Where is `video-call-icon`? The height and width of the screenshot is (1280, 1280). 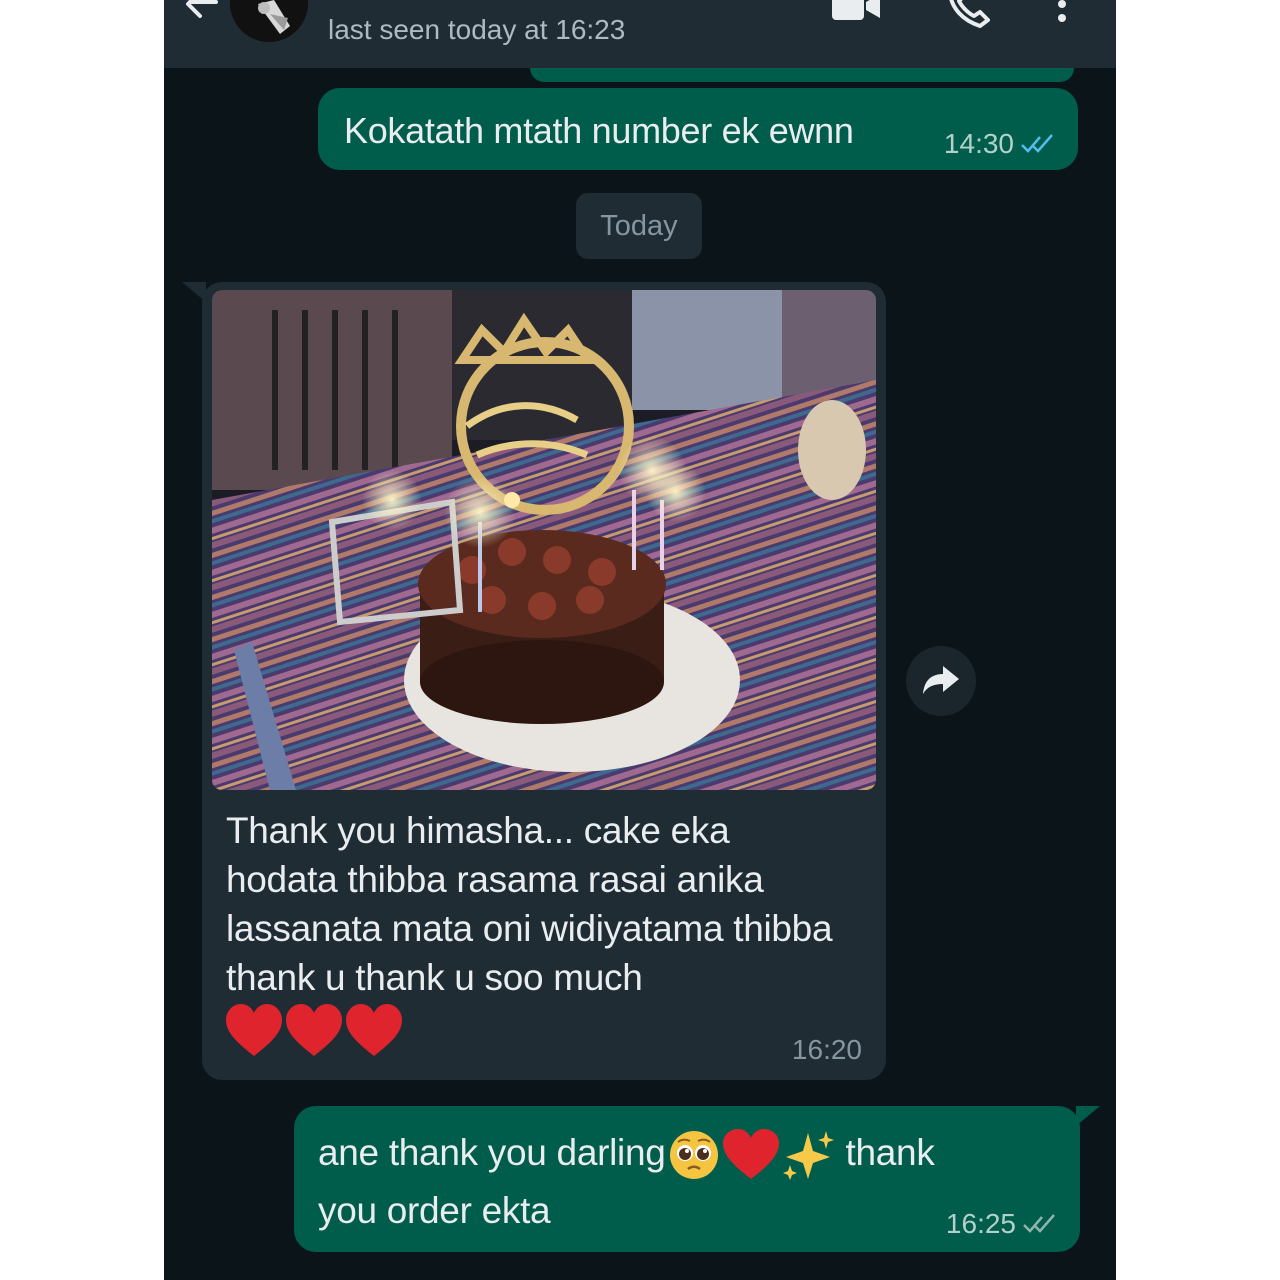 video-call-icon is located at coordinates (856, 11).